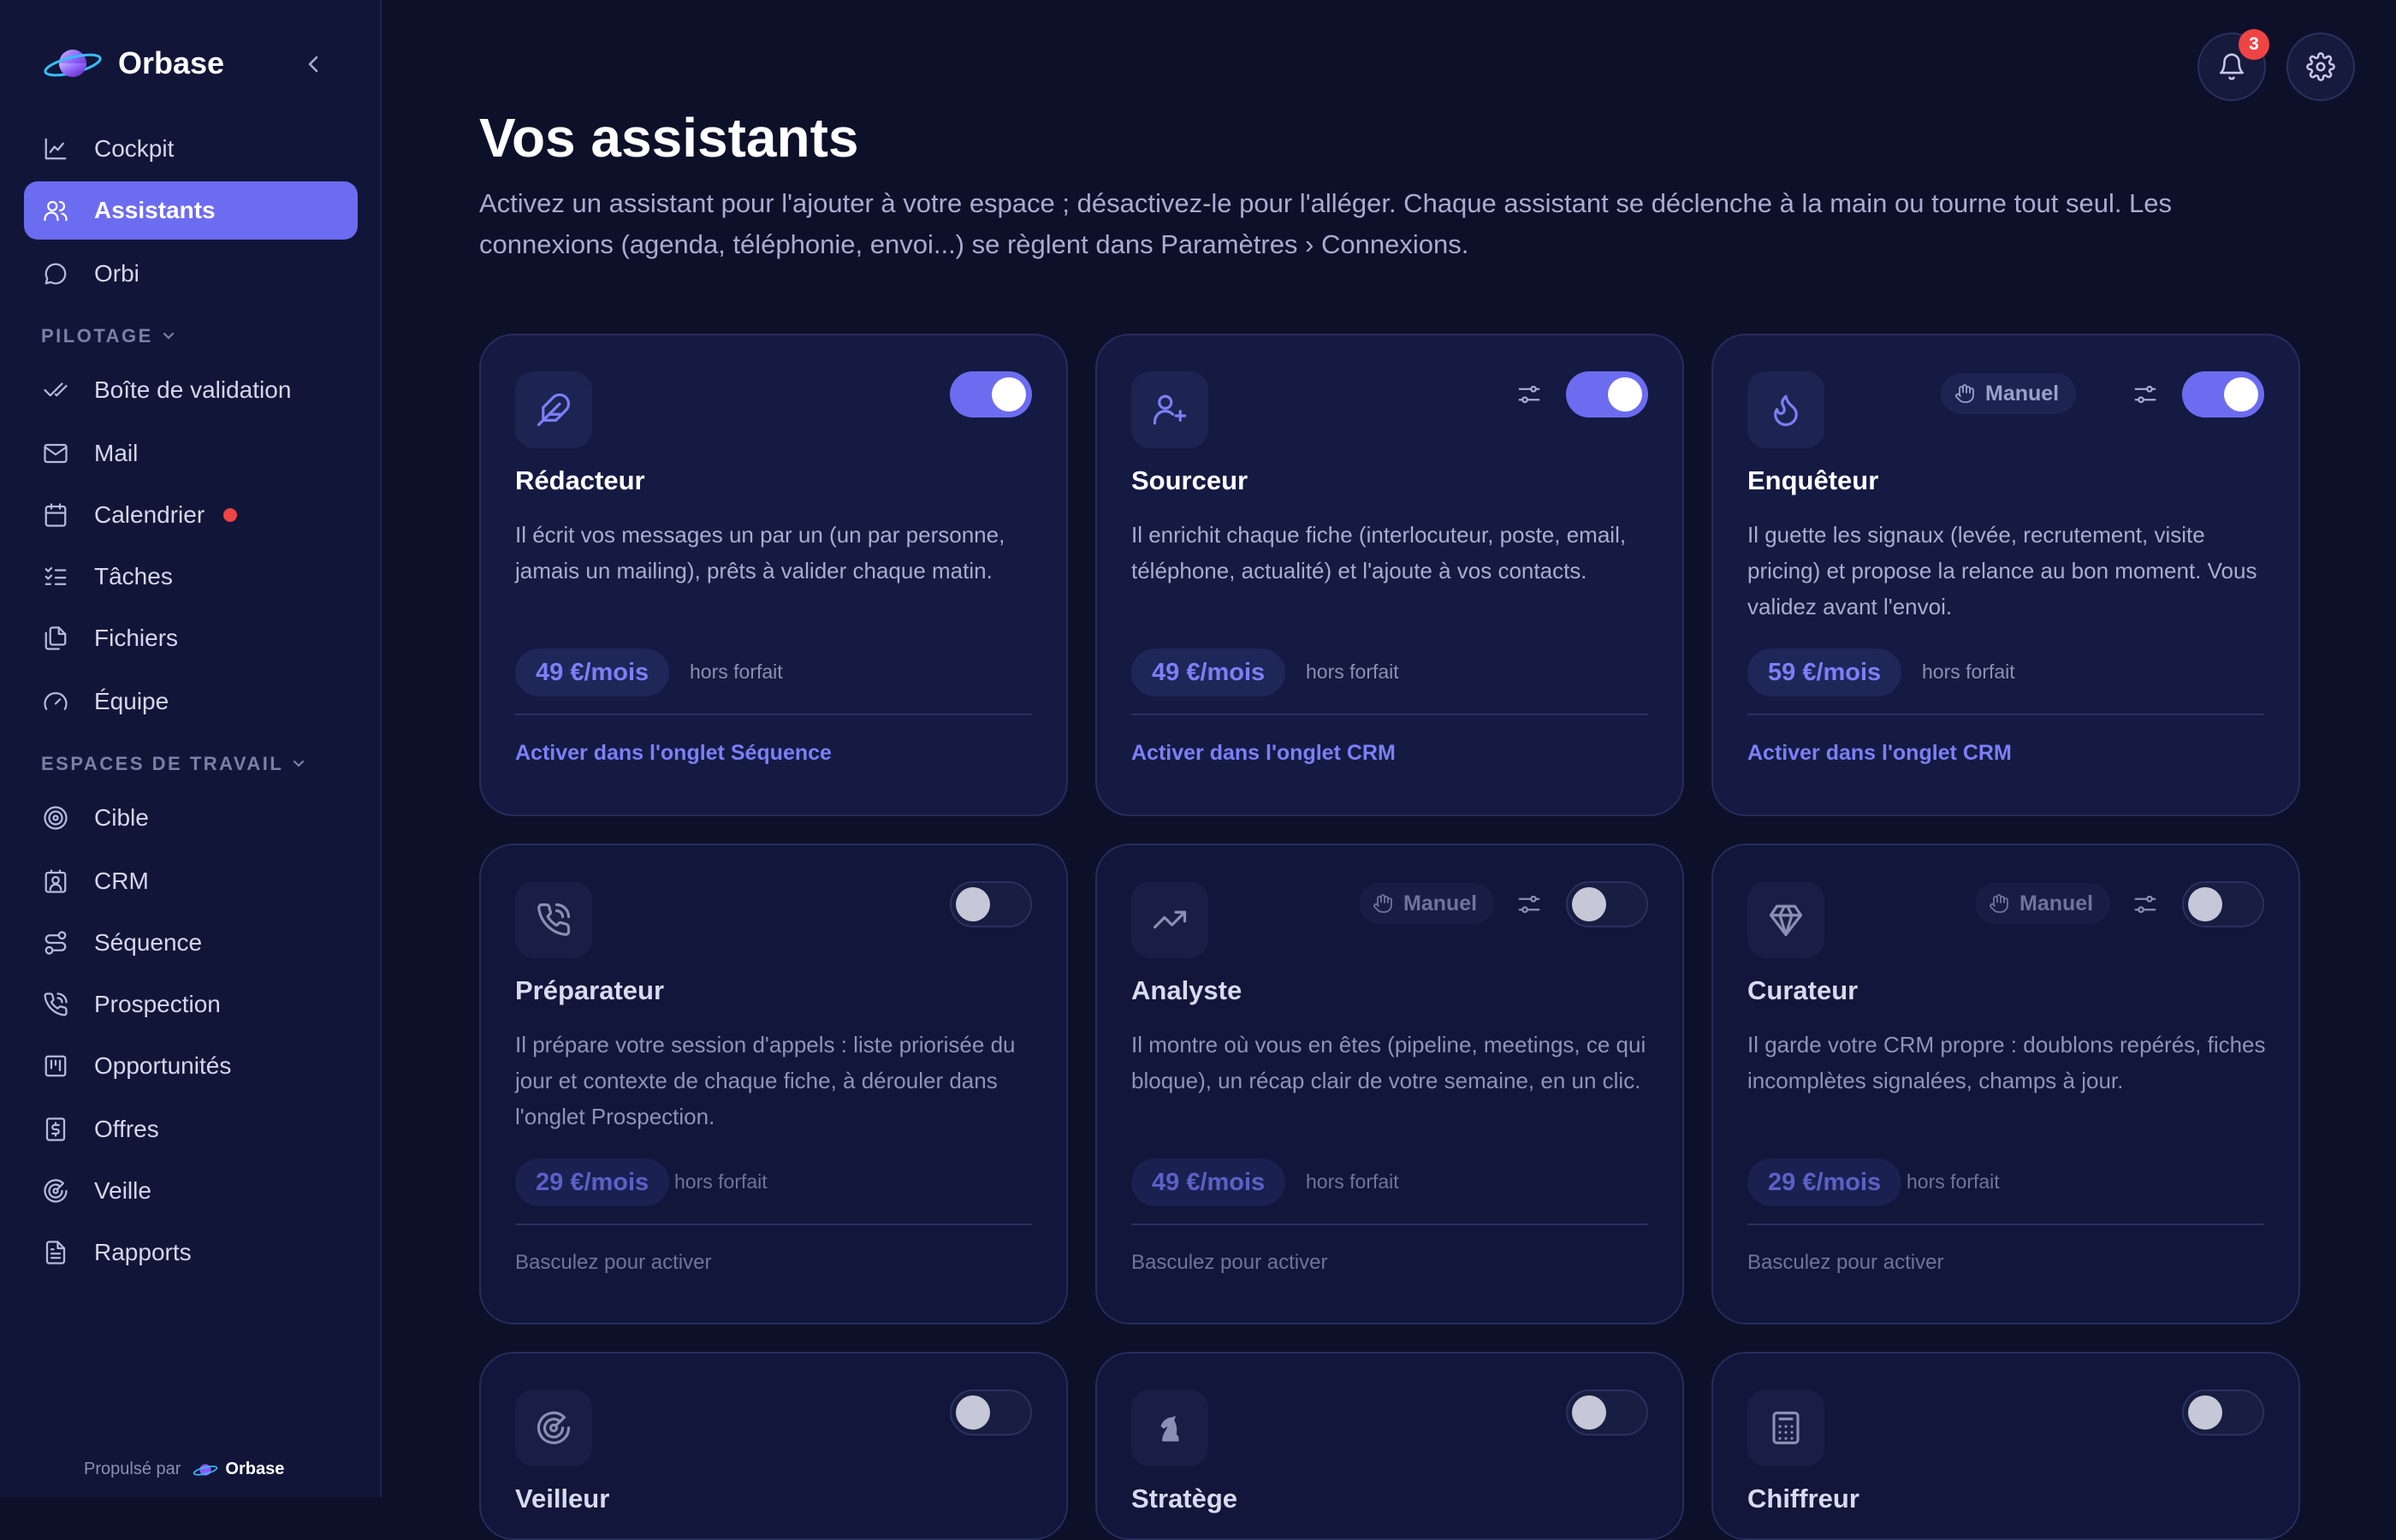  What do you see at coordinates (162, 763) in the screenshot?
I see `section-label: ESPACES DE TRAVAIL` at bounding box center [162, 763].